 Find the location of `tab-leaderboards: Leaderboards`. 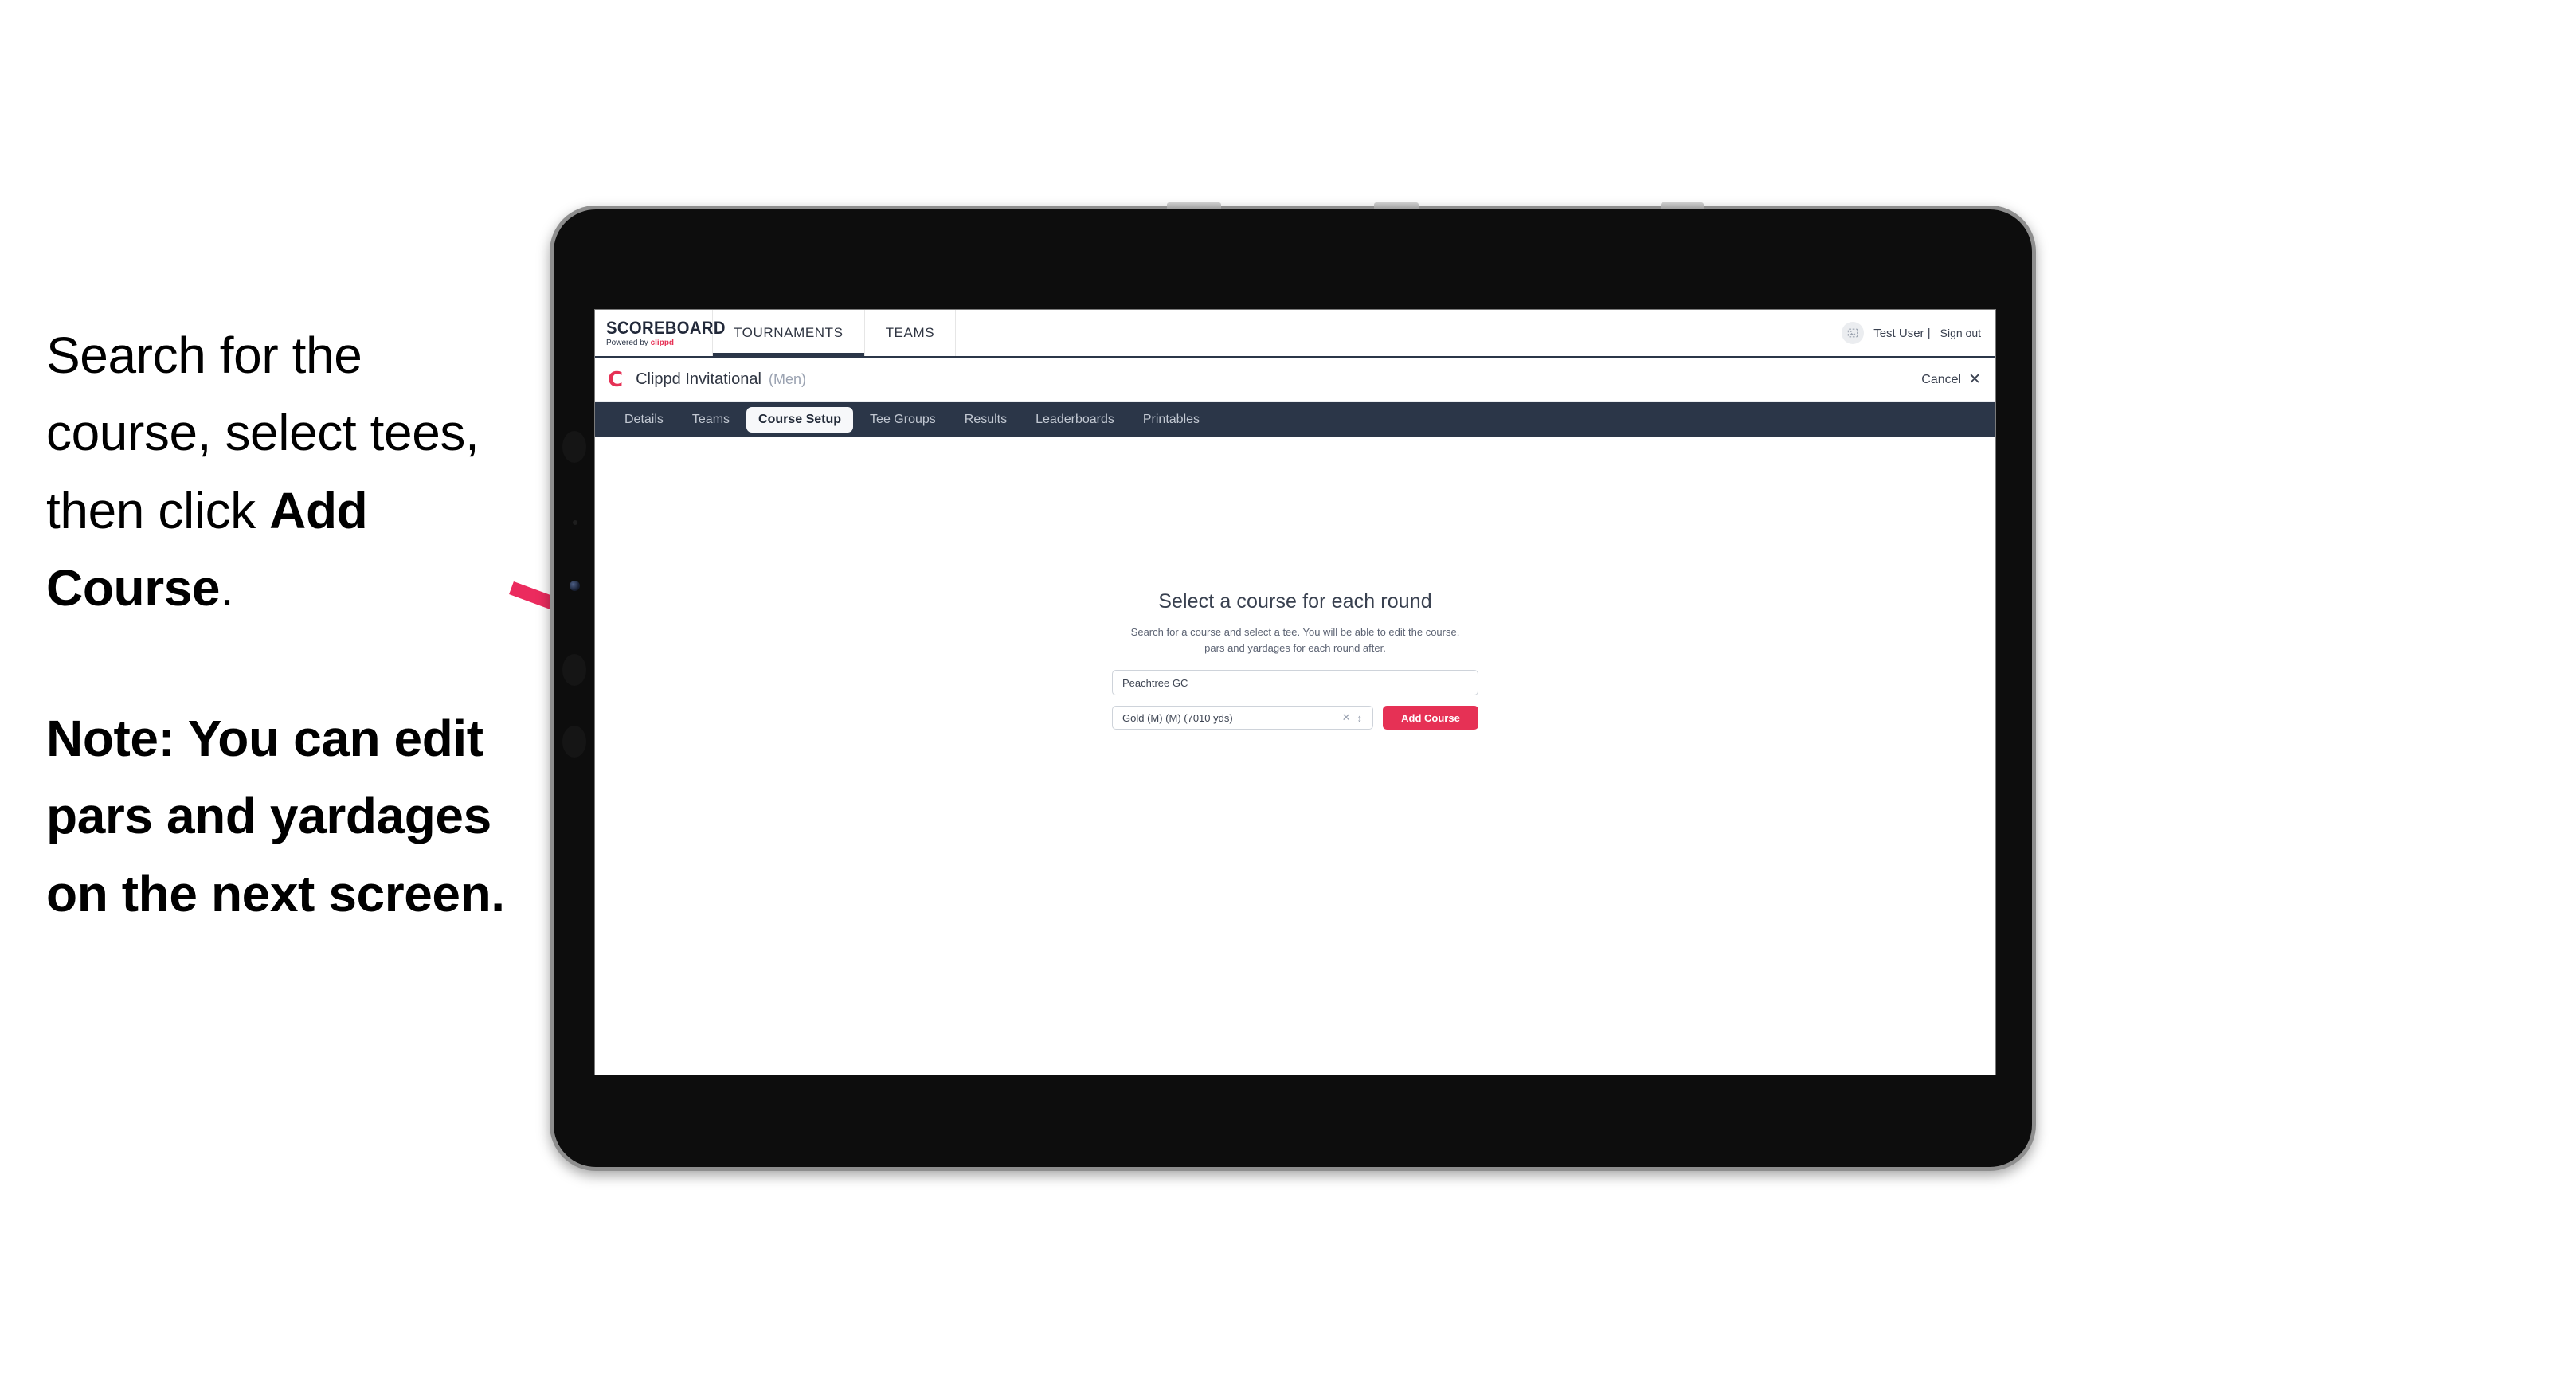

tab-leaderboards: Leaderboards is located at coordinates (1075, 420).